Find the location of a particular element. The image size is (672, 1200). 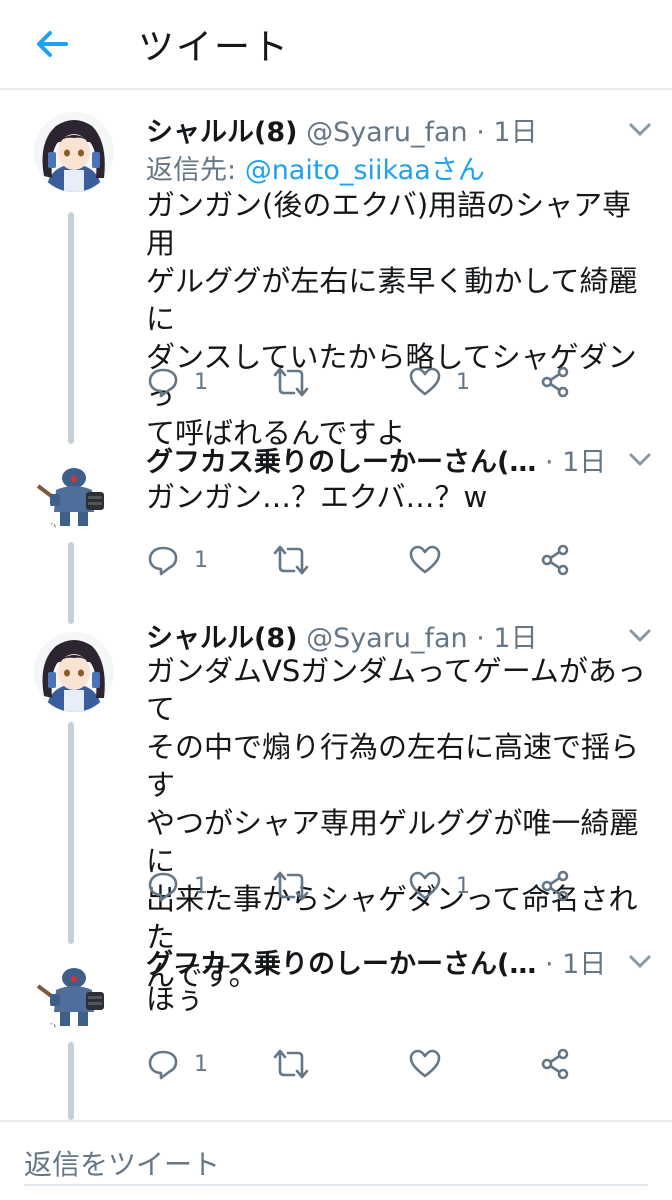

reply-input is located at coordinates (336, 1160).